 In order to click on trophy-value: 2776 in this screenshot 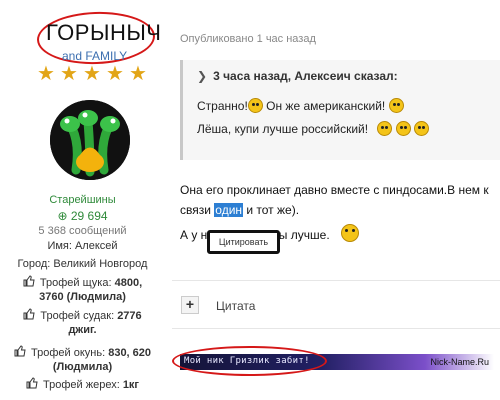, I will do `click(129, 316)`.